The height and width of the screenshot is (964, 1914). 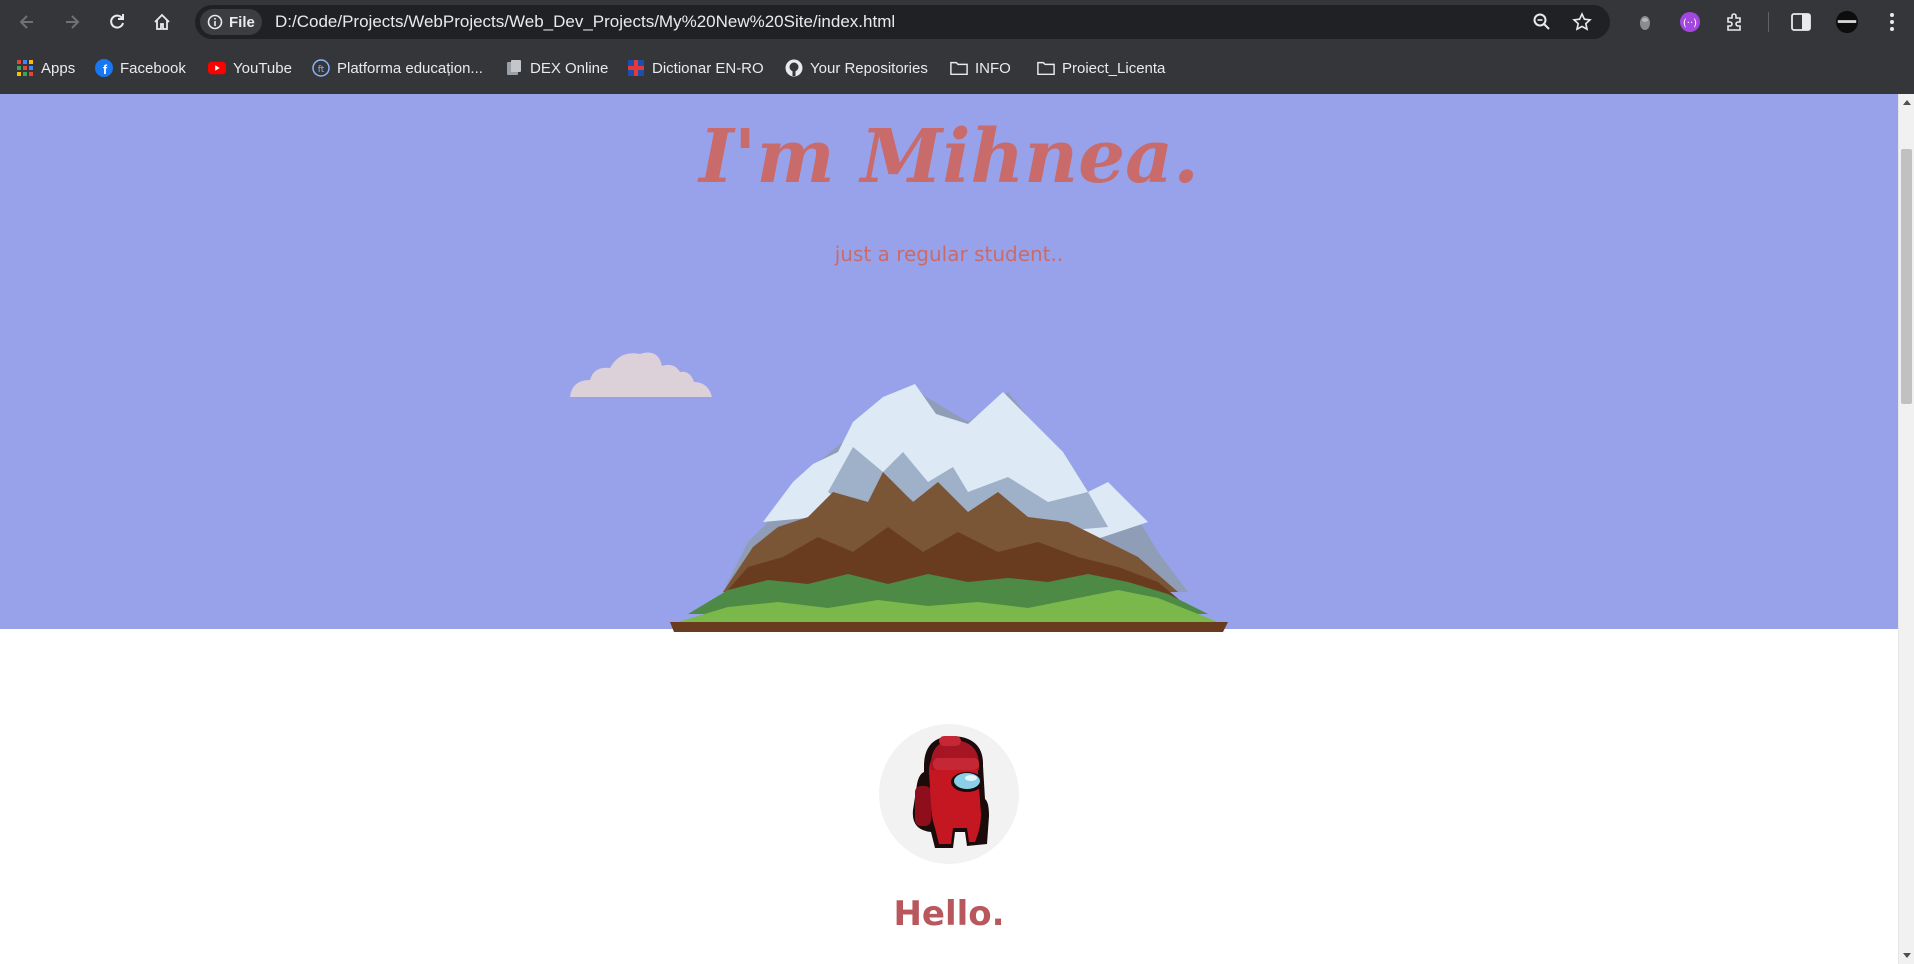 I want to click on bookmark-your-repositories: Your Repositories, so click(x=856, y=68).